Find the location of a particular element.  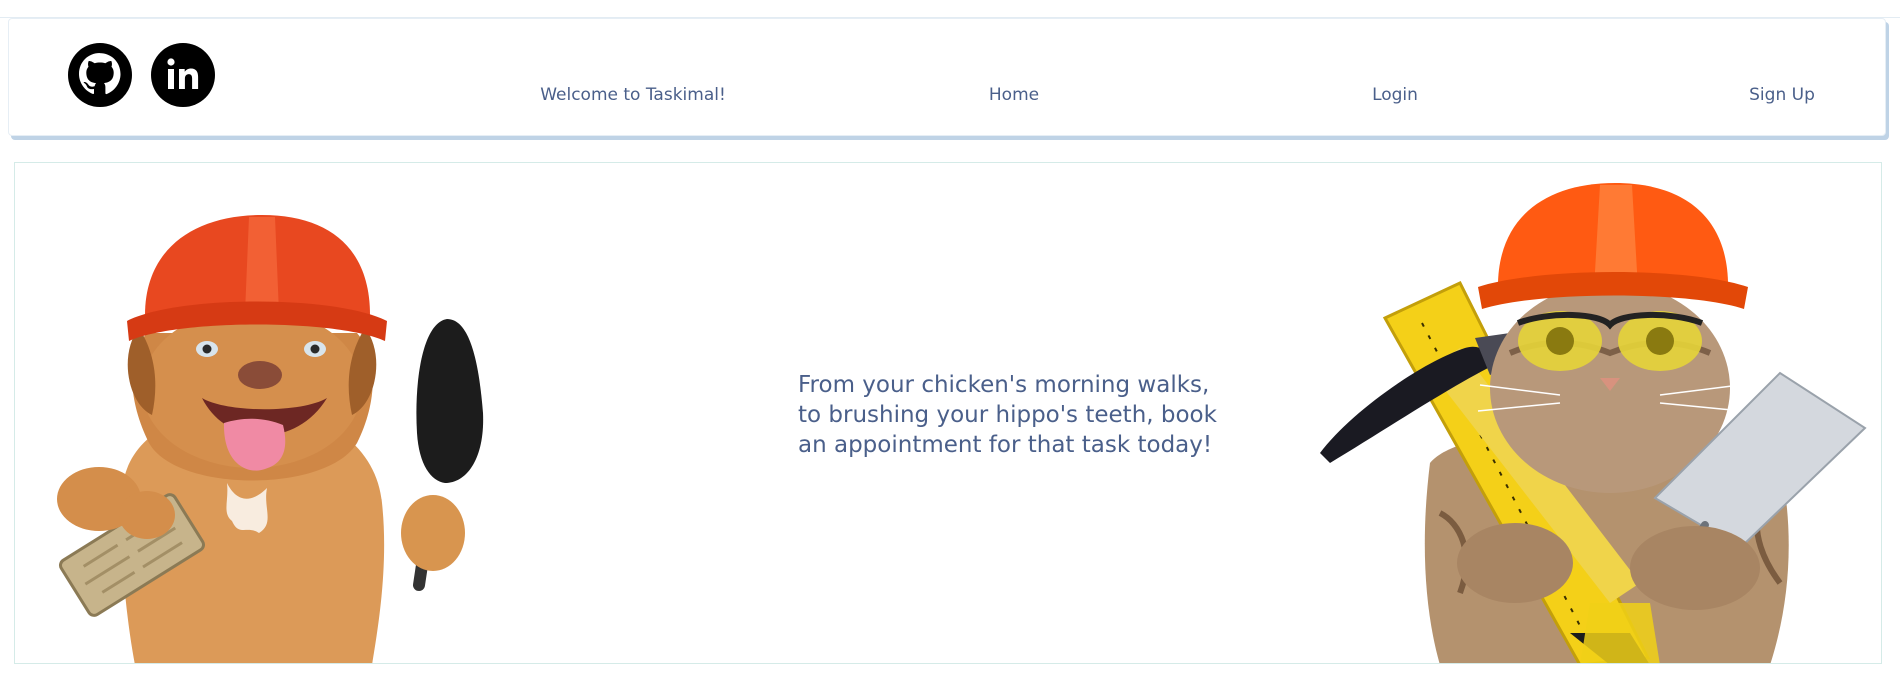

linkedin-icon is located at coordinates (183, 75).